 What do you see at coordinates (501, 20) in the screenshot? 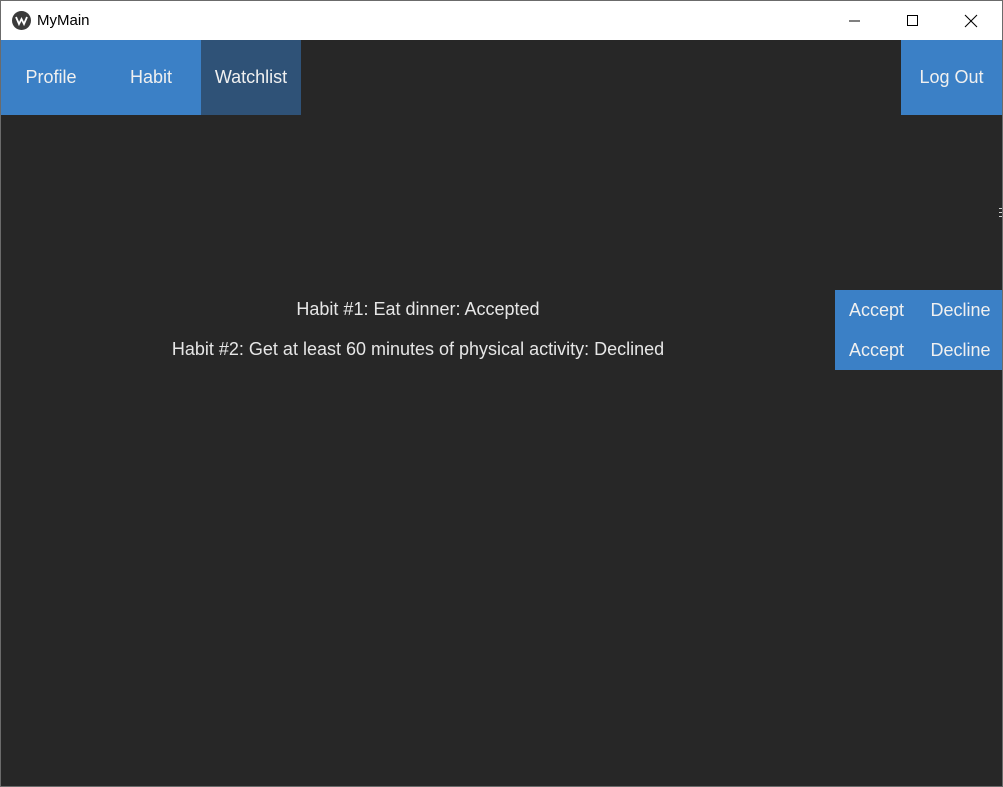
I see `title-bar: MyMain` at bounding box center [501, 20].